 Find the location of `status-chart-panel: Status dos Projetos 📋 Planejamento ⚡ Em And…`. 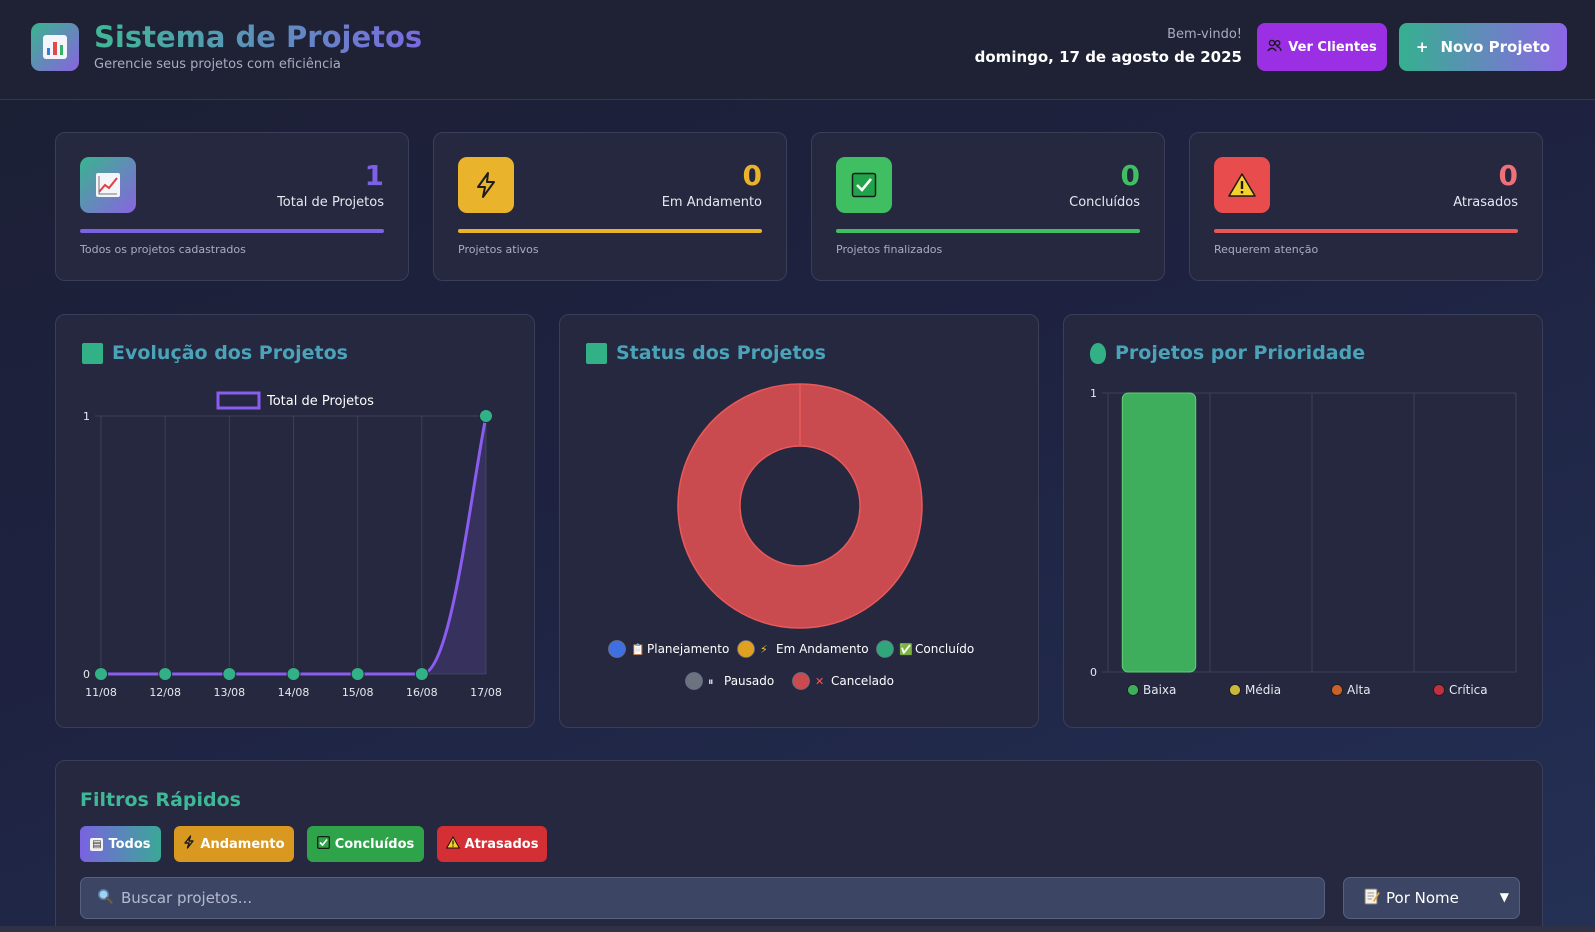

status-chart-panel: Status dos Projetos 📋 Planejamento ⚡ Em And… is located at coordinates (799, 521).